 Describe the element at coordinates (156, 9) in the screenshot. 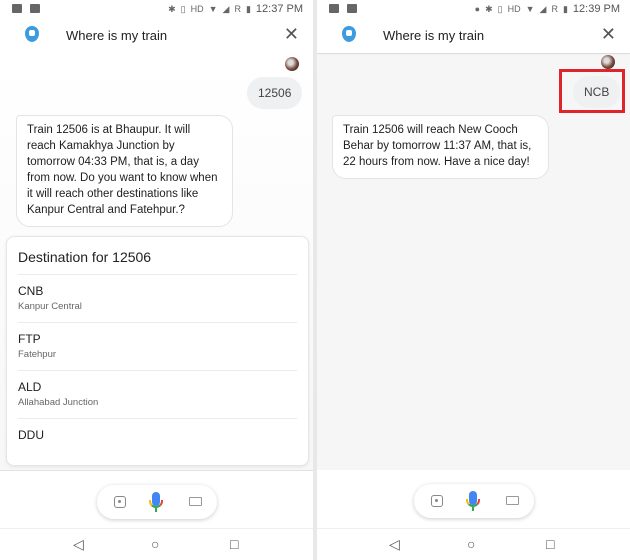

I see `status-bar: ✱ ▯ HD ▼ ◢ R ▮ 12:37 PM` at that location.